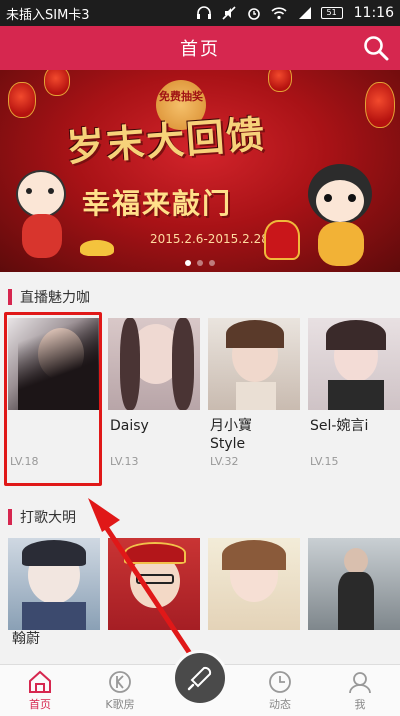  I want to click on microphone-icon, so click(199, 678).